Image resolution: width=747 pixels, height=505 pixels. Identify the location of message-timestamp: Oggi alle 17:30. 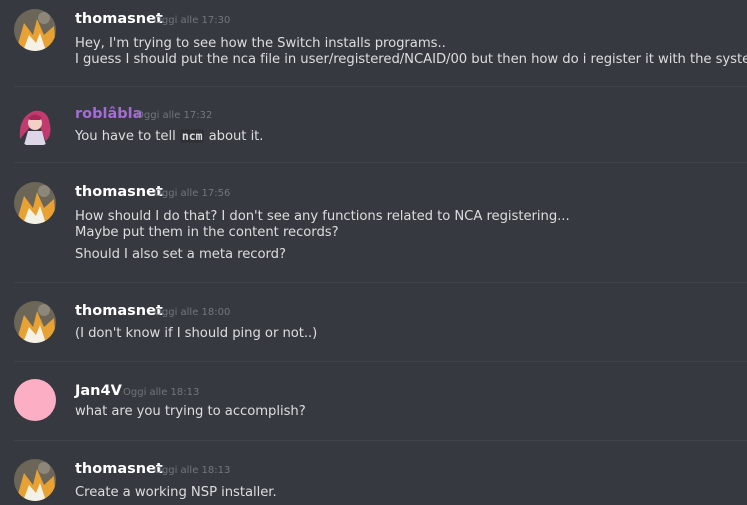
(192, 20).